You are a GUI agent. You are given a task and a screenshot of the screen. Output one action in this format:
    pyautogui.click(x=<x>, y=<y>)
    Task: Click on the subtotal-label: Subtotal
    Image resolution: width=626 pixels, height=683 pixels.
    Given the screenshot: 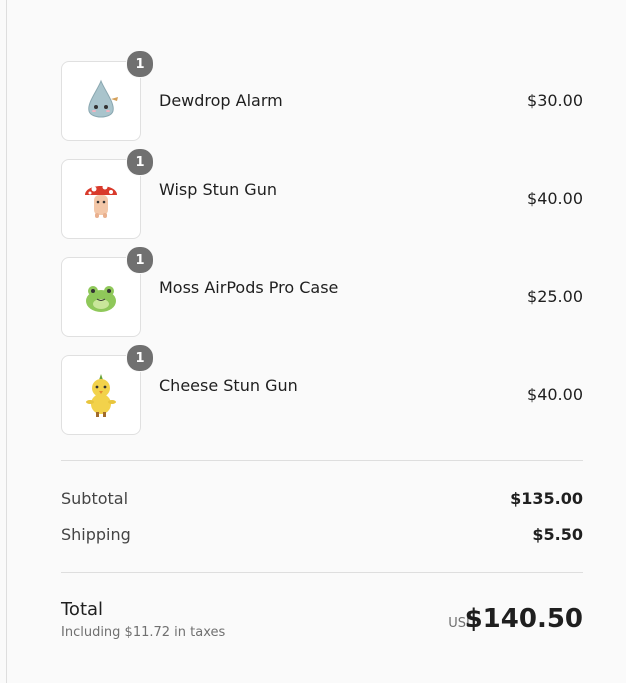 What is the action you would take?
    pyautogui.click(x=95, y=498)
    